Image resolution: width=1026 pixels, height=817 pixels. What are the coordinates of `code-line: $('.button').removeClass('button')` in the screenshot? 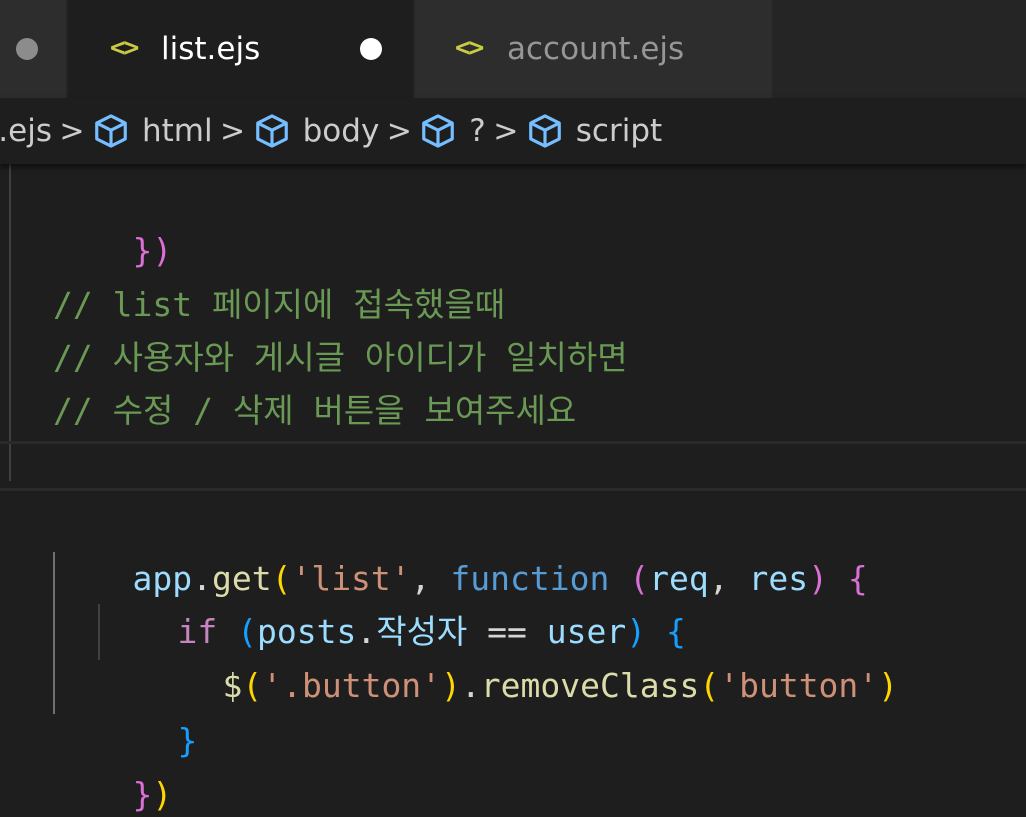 It's located at (513, 655).